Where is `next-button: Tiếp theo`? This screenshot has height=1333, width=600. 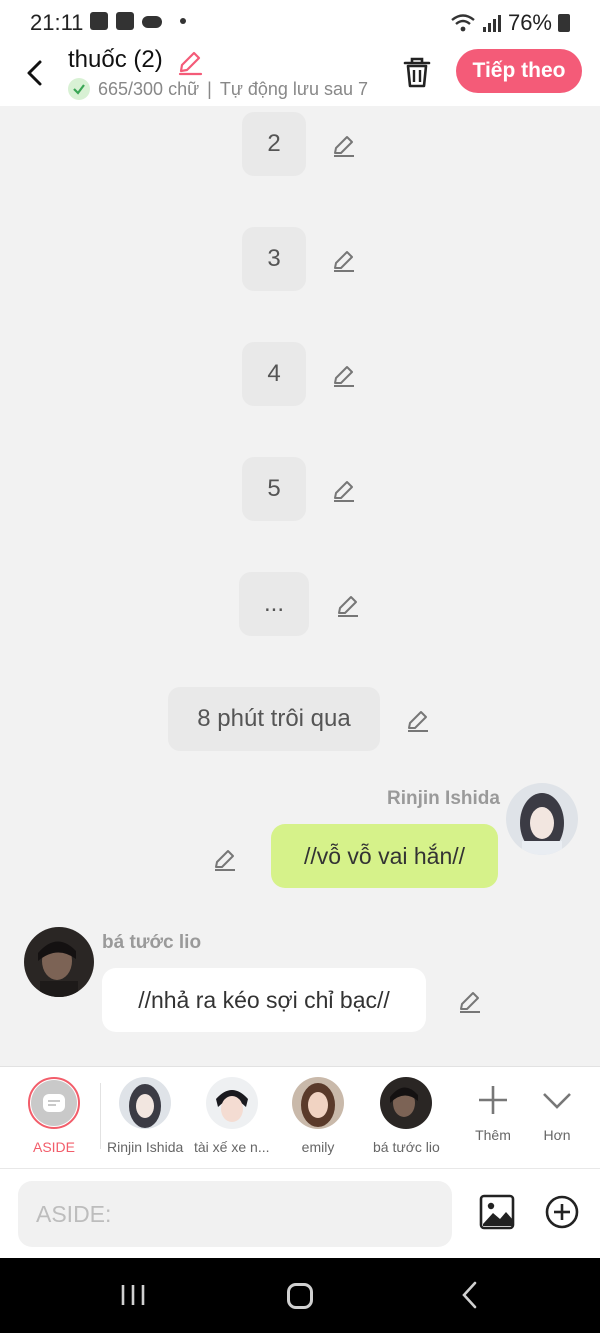
next-button: Tiếp theo is located at coordinates (519, 71).